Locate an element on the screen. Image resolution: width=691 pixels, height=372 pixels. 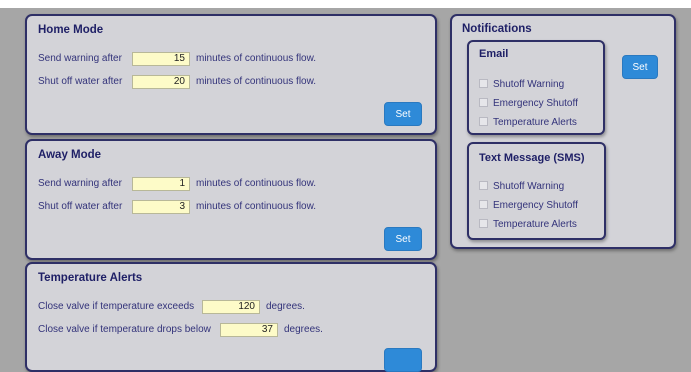
away-warning-label: Send warning after is located at coordinates (80, 183).